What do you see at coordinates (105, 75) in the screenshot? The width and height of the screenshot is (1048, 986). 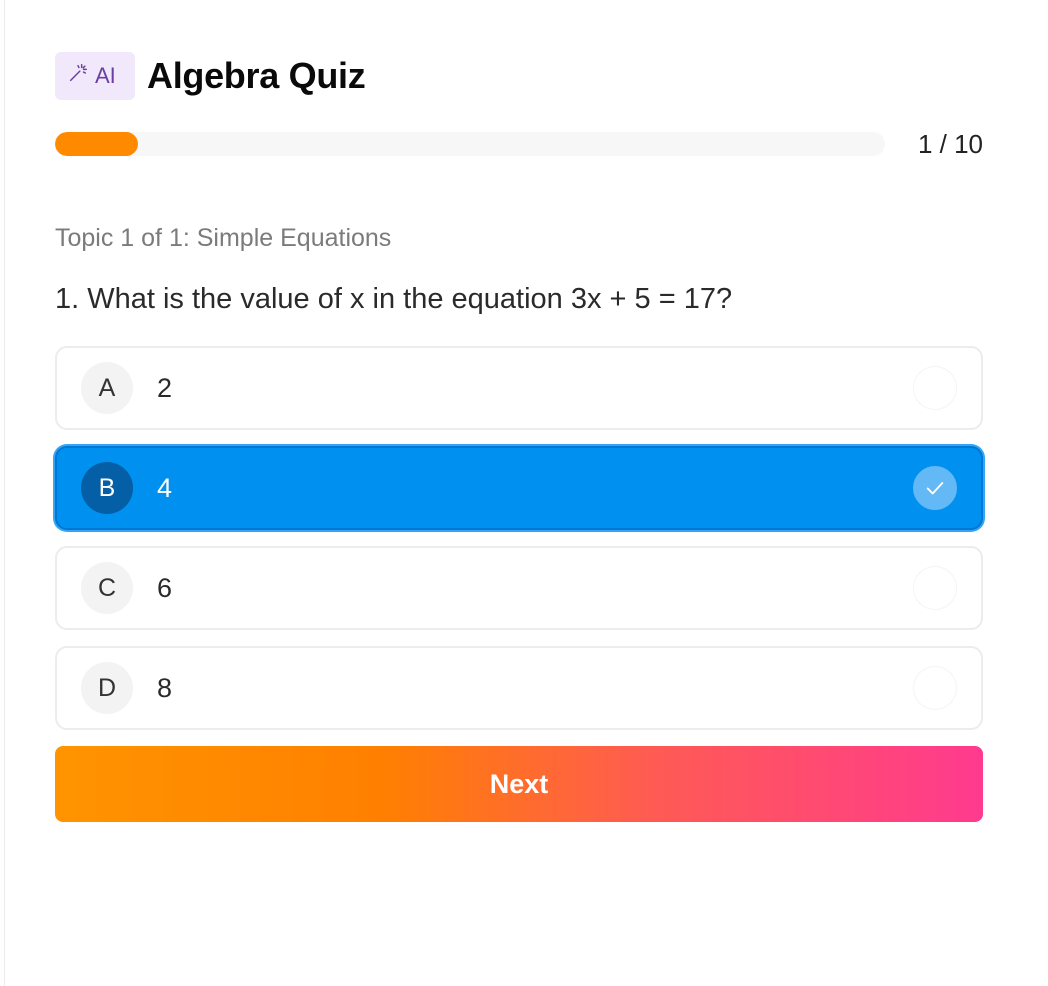 I see `ai-badge-label: AI` at bounding box center [105, 75].